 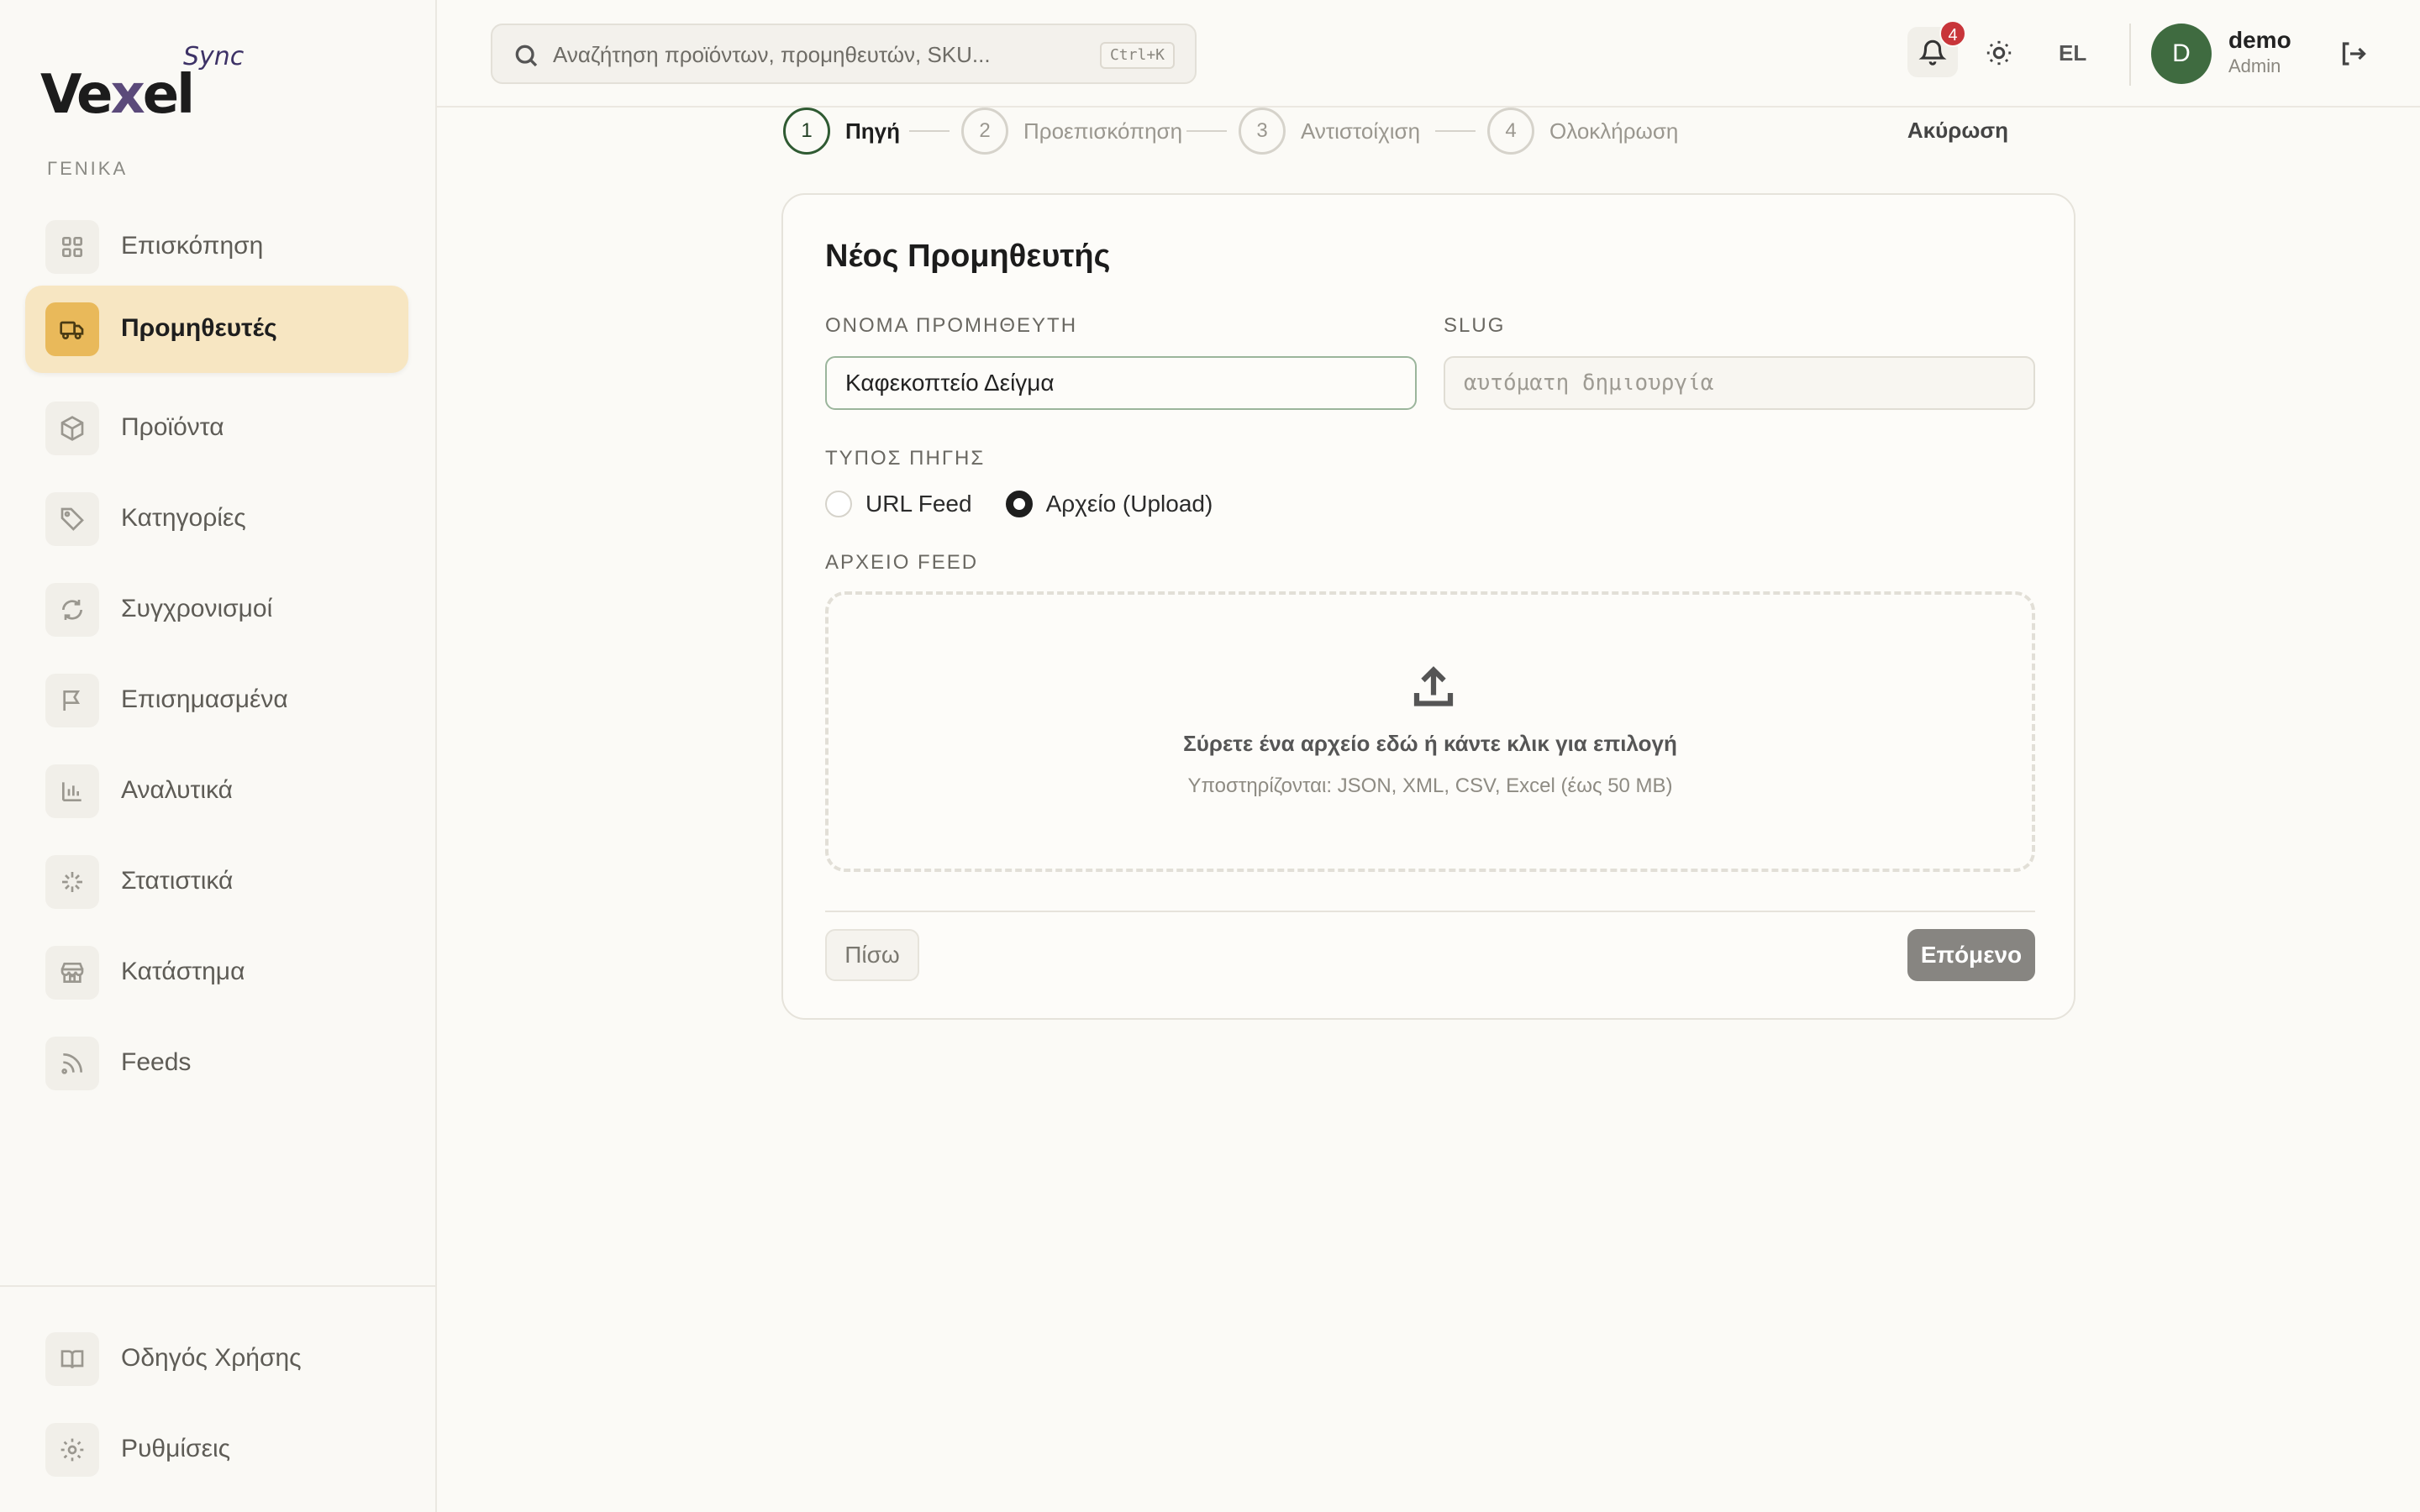 What do you see at coordinates (72, 519) in the screenshot?
I see `tag-icon` at bounding box center [72, 519].